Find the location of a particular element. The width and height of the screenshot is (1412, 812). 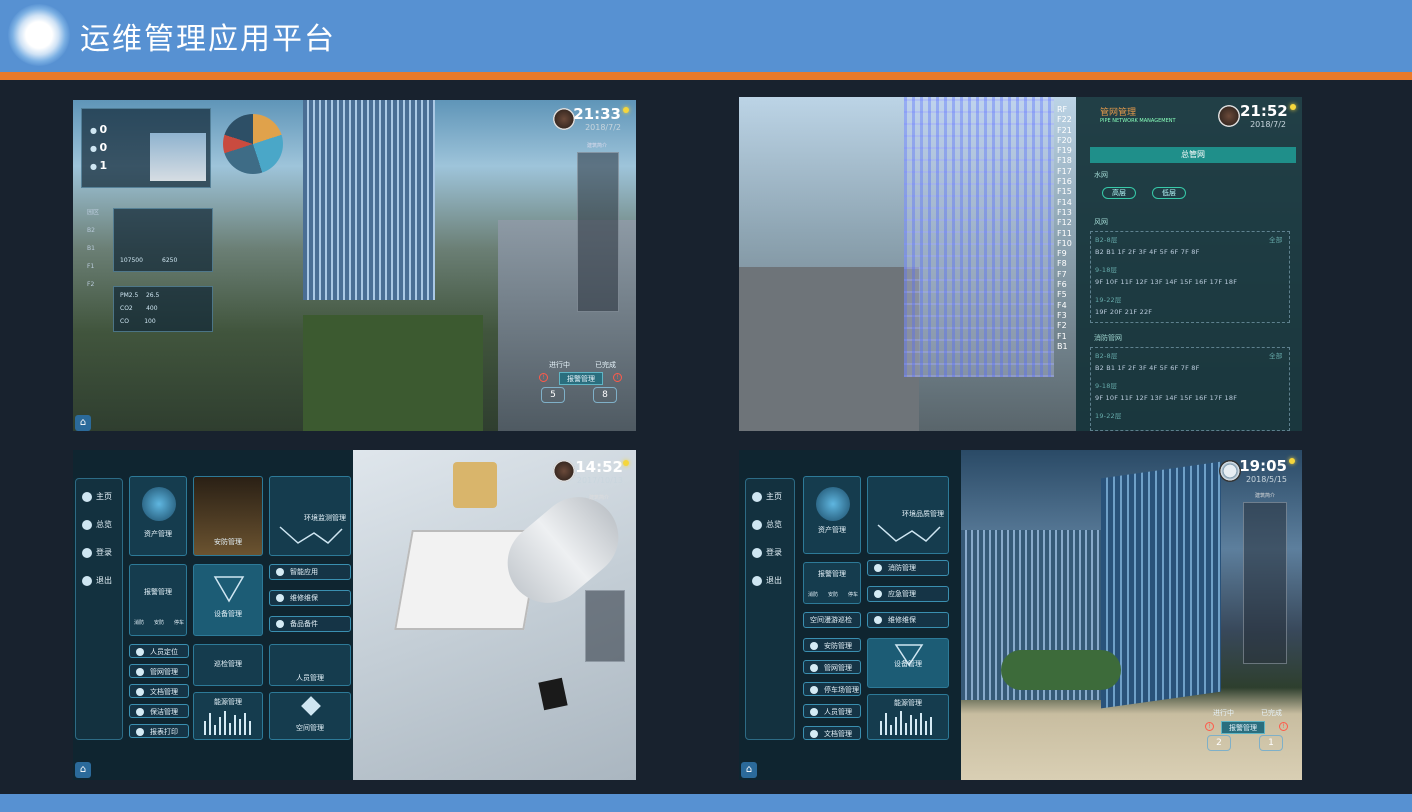

floor-label: B1 is located at coordinates (1067, 347).